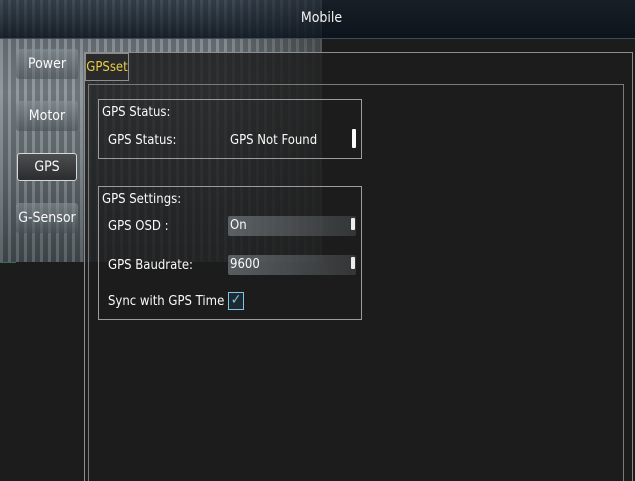 This screenshot has width=635, height=481. Describe the element at coordinates (150, 265) in the screenshot. I see `gps-baudrate-label: GPS Baudrate:` at that location.